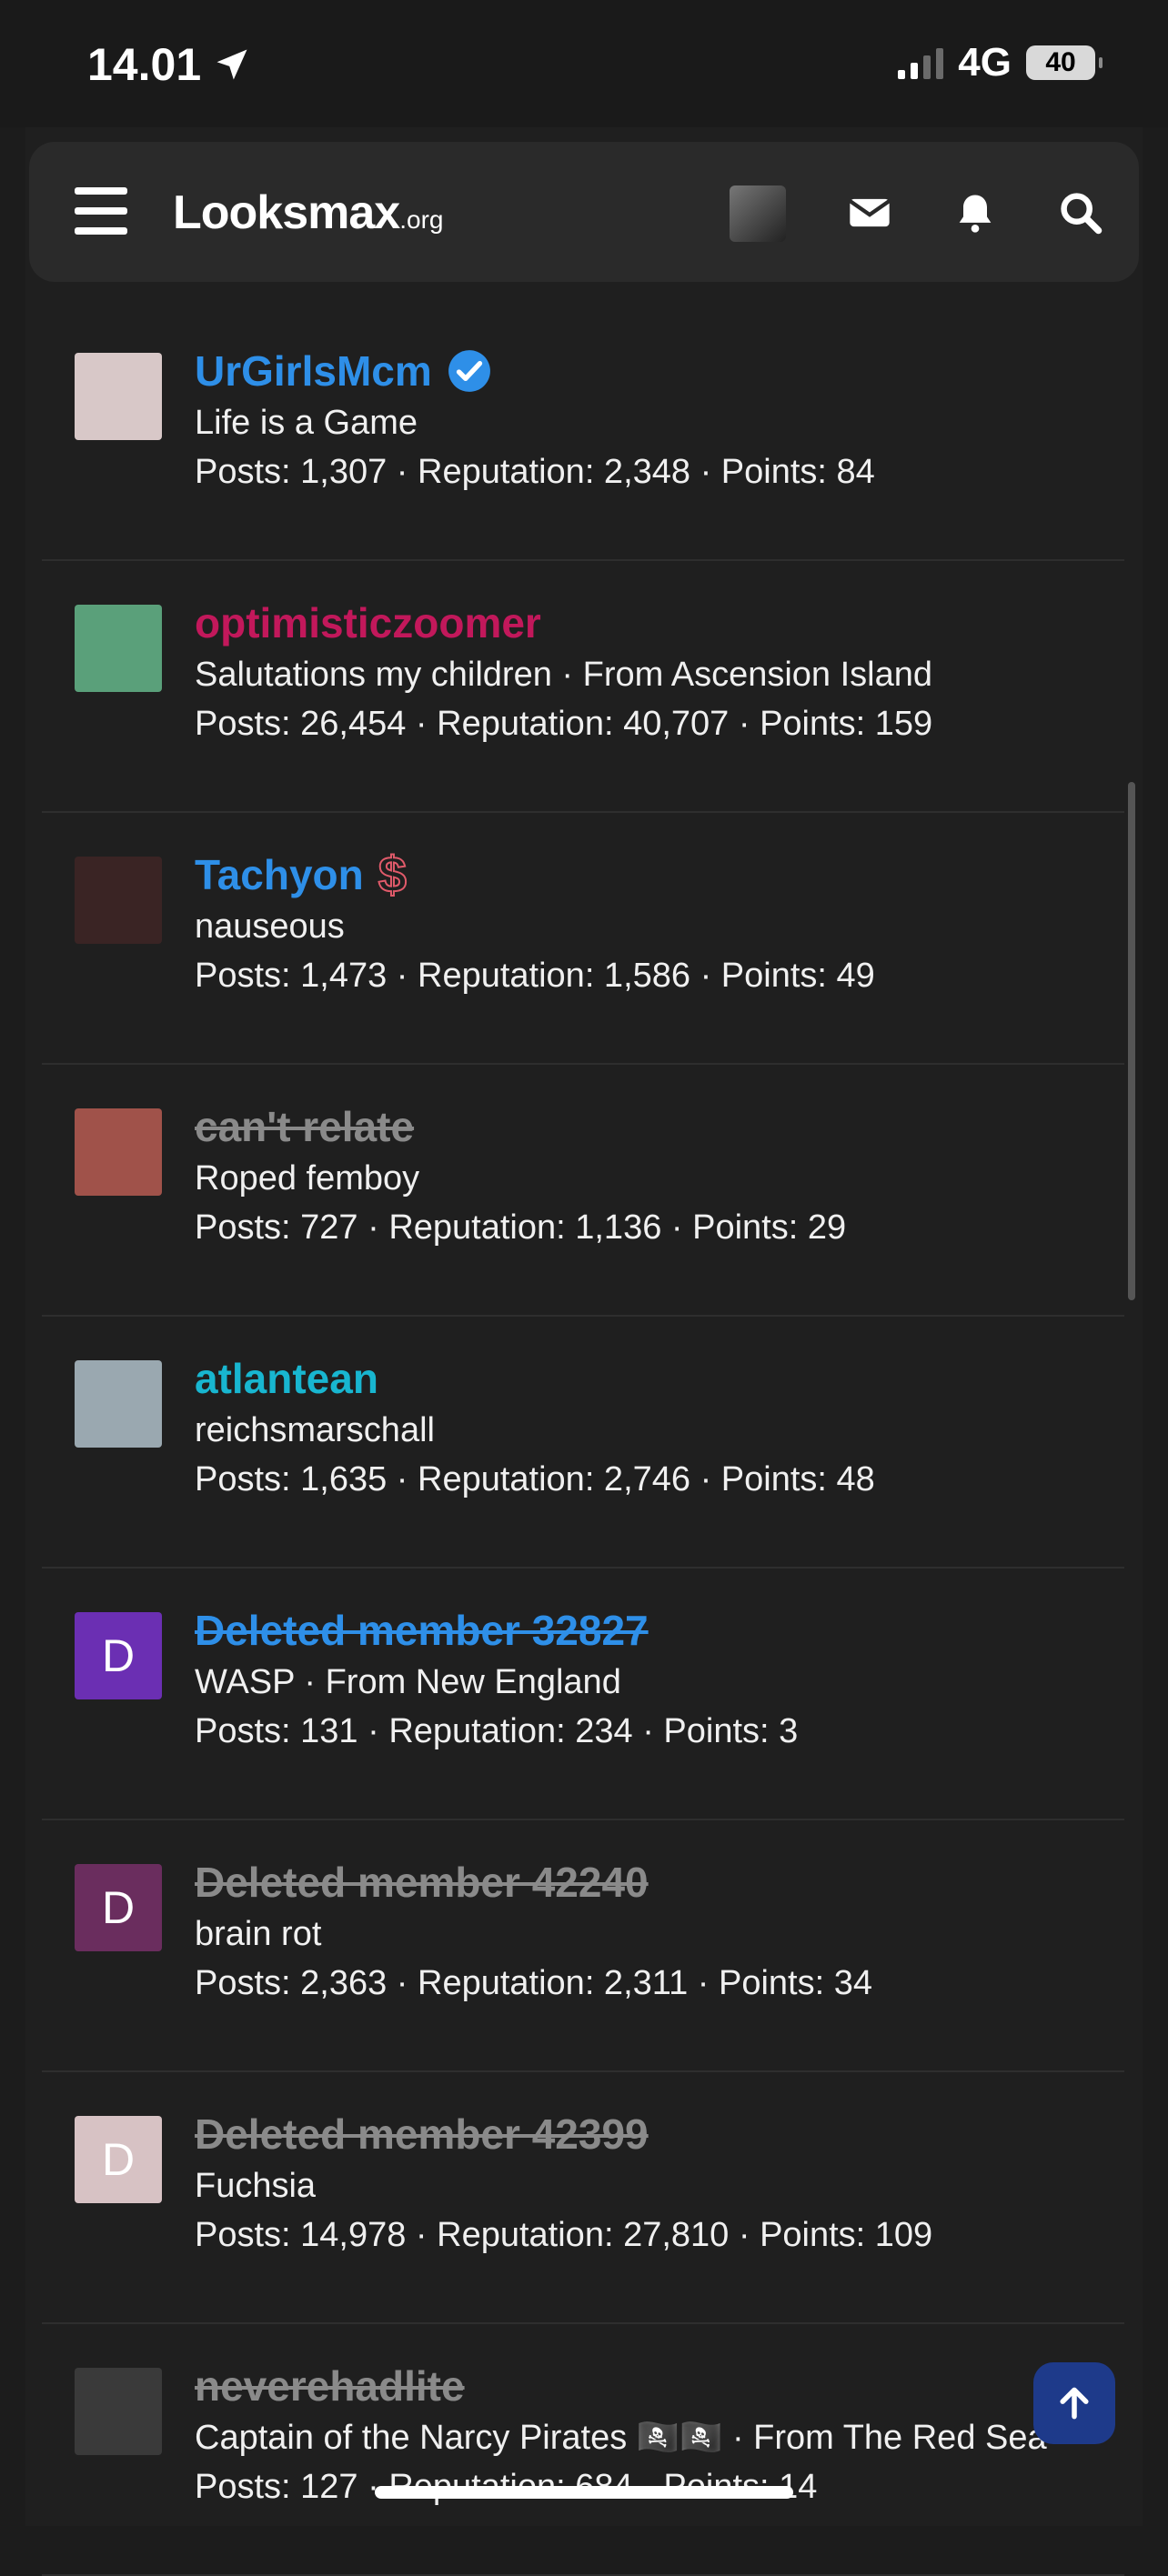 The width and height of the screenshot is (1168, 2576). I want to click on verified-badge-icon, so click(469, 371).